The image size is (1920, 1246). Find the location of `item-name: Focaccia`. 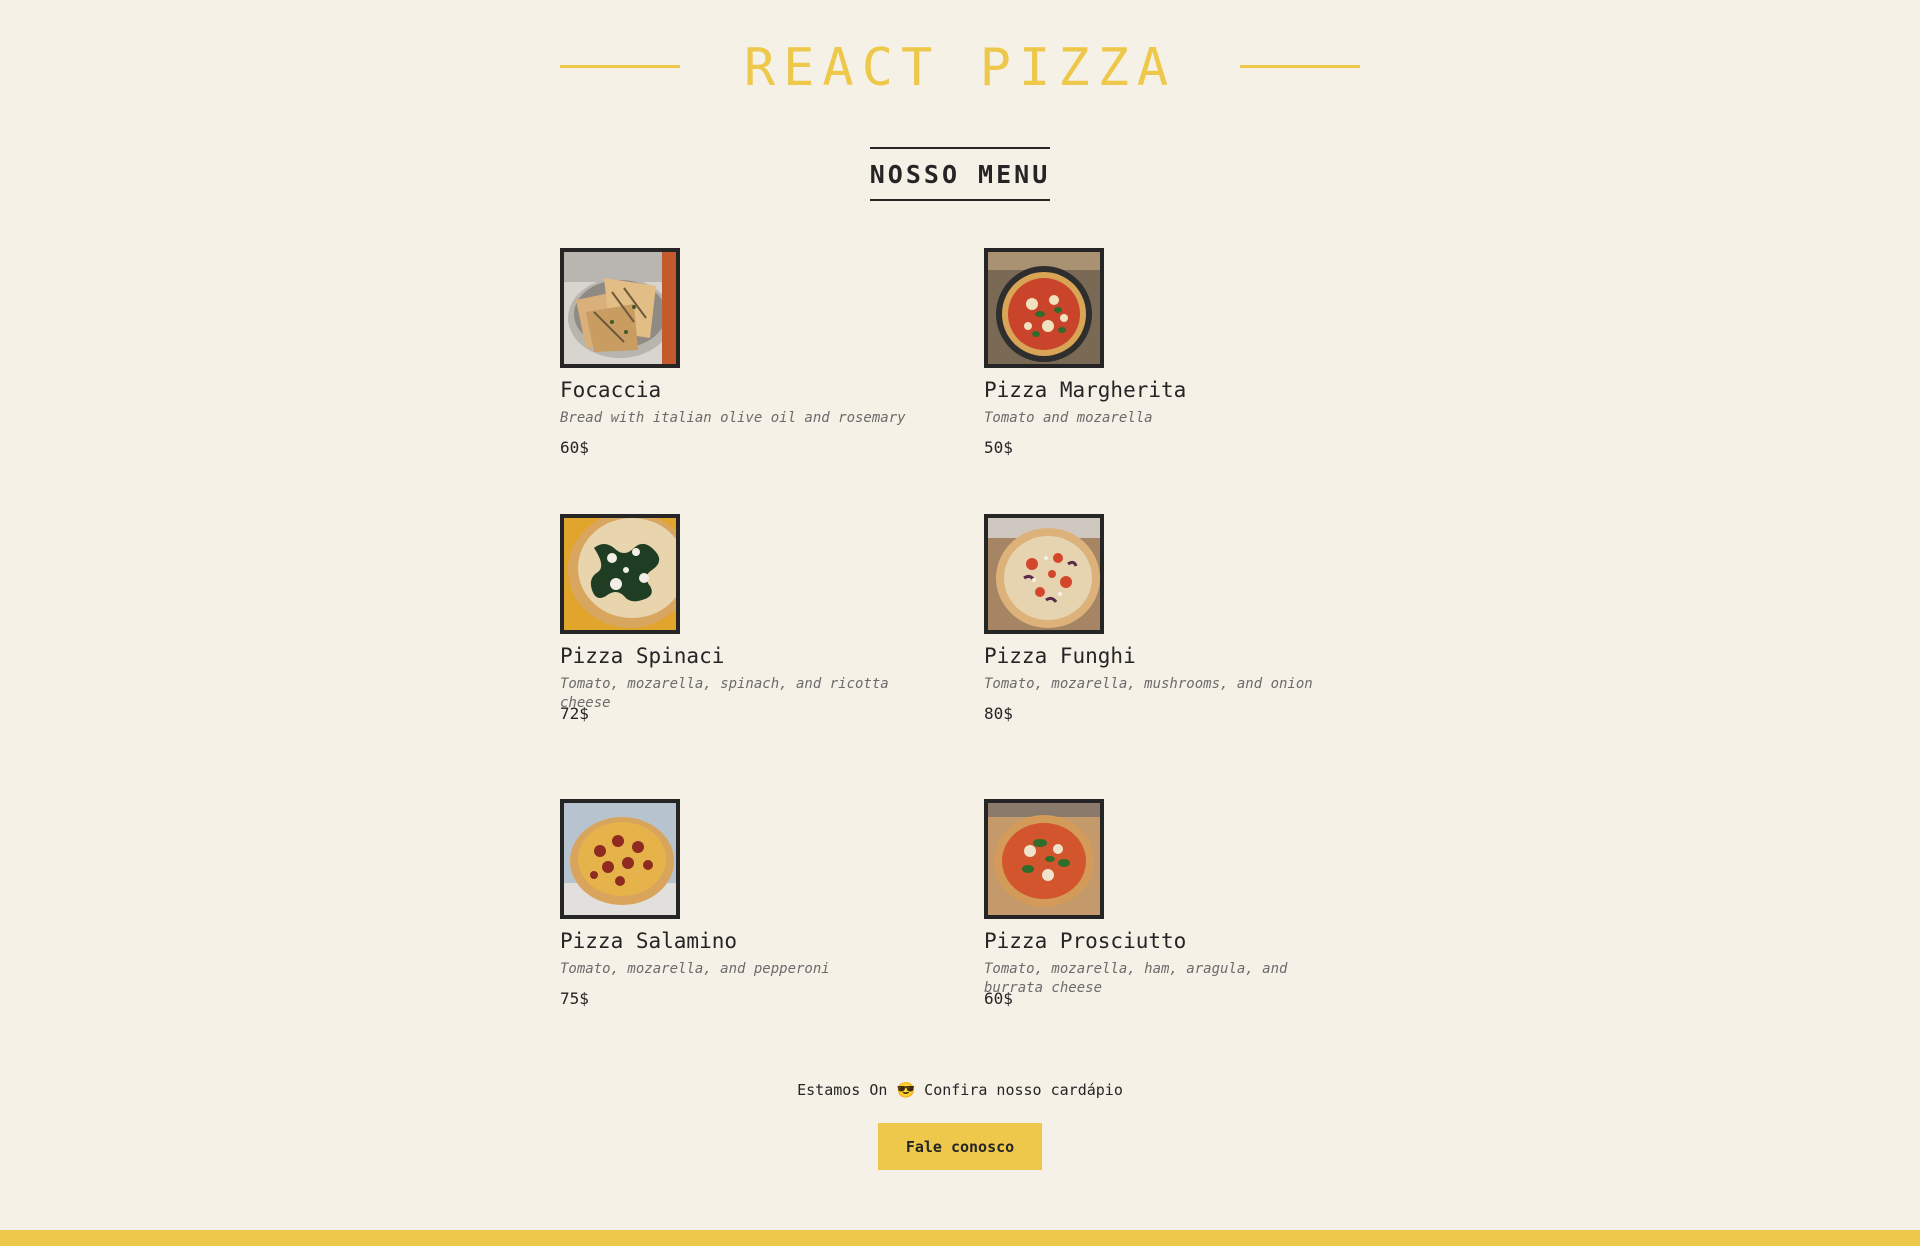

item-name: Focaccia is located at coordinates (611, 390).